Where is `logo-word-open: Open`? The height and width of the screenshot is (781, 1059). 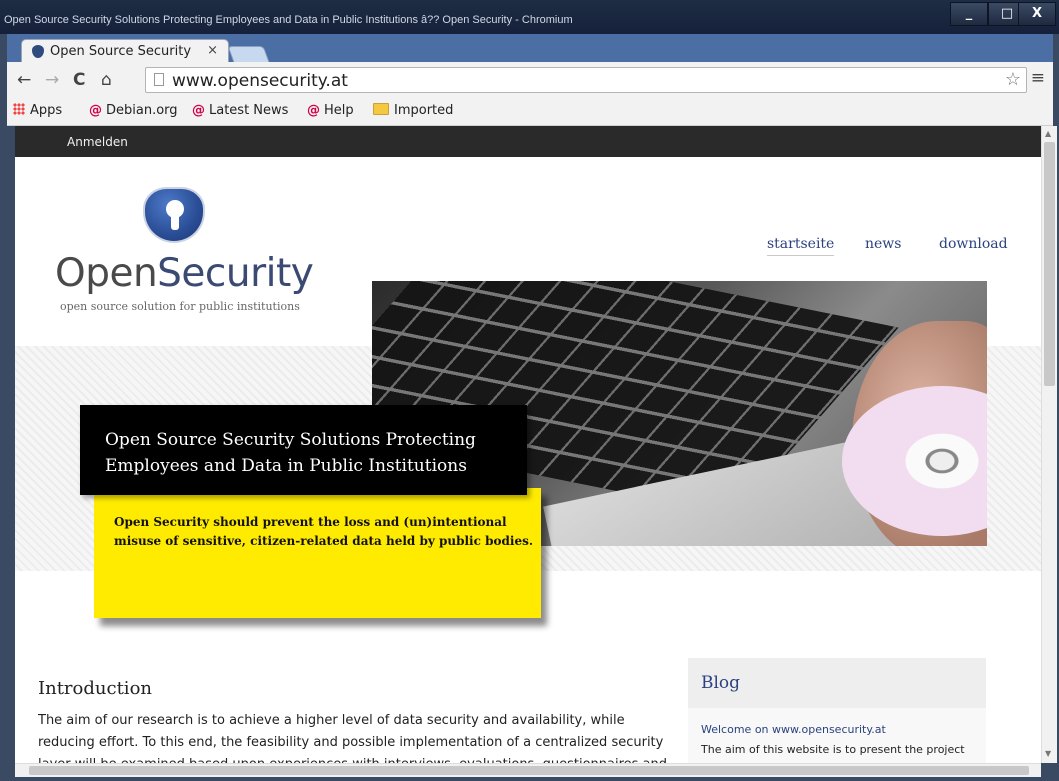 logo-word-open: Open is located at coordinates (106, 273).